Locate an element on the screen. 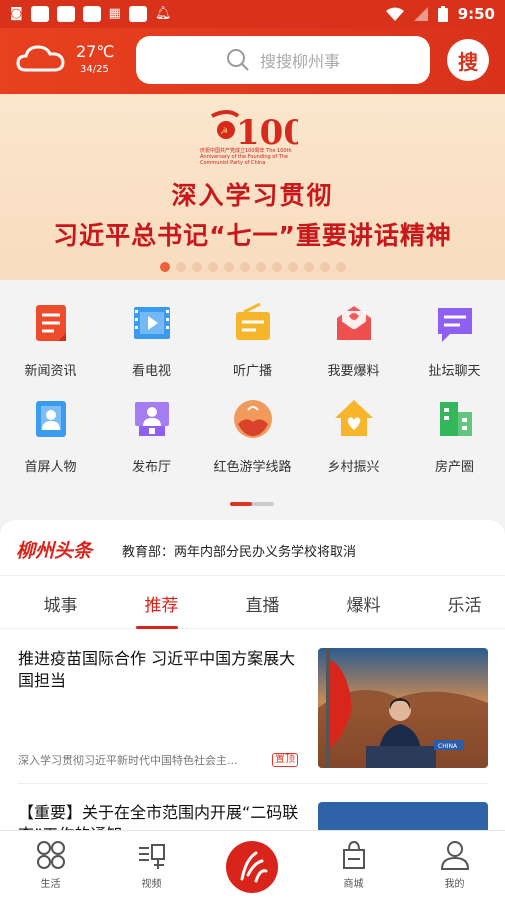  tab-item: 城事 is located at coordinates (60, 603).